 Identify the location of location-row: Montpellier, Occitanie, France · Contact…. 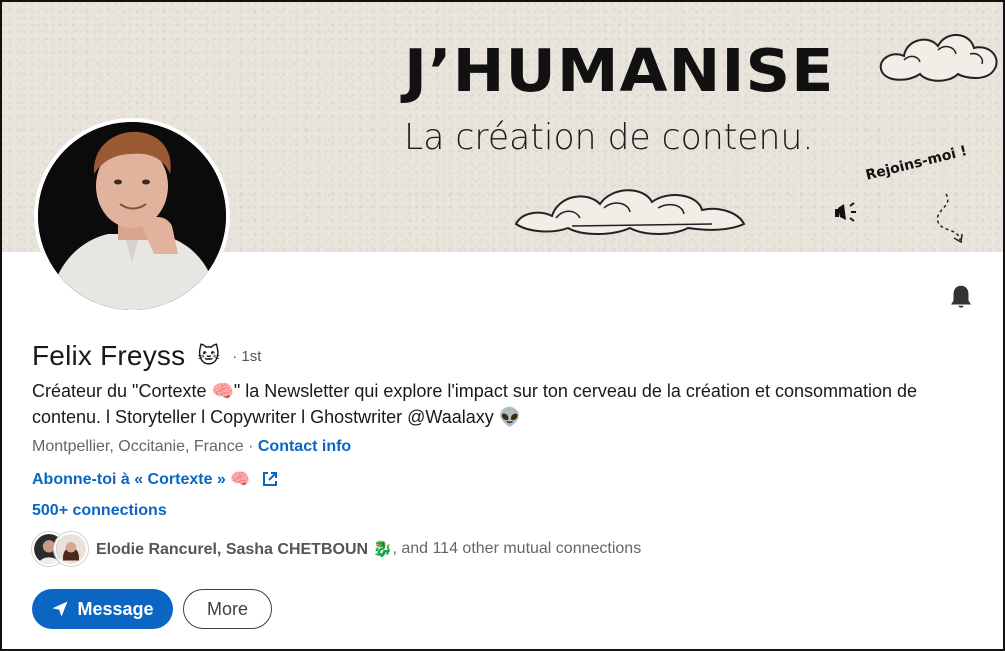
(191, 447).